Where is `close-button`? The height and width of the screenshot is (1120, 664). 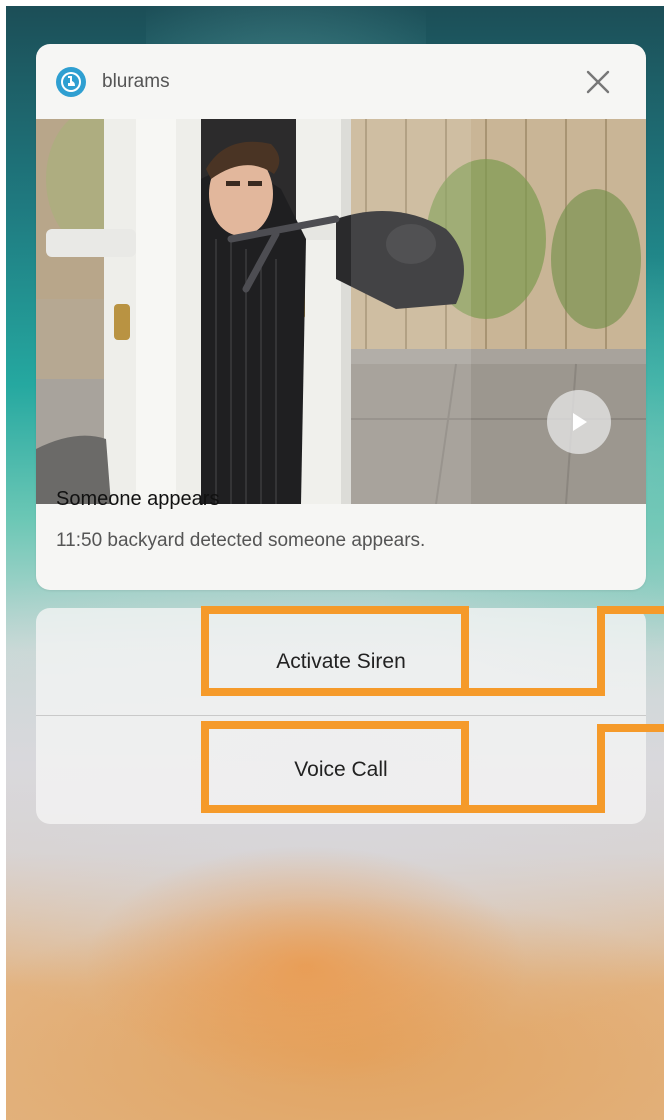 close-button is located at coordinates (598, 82).